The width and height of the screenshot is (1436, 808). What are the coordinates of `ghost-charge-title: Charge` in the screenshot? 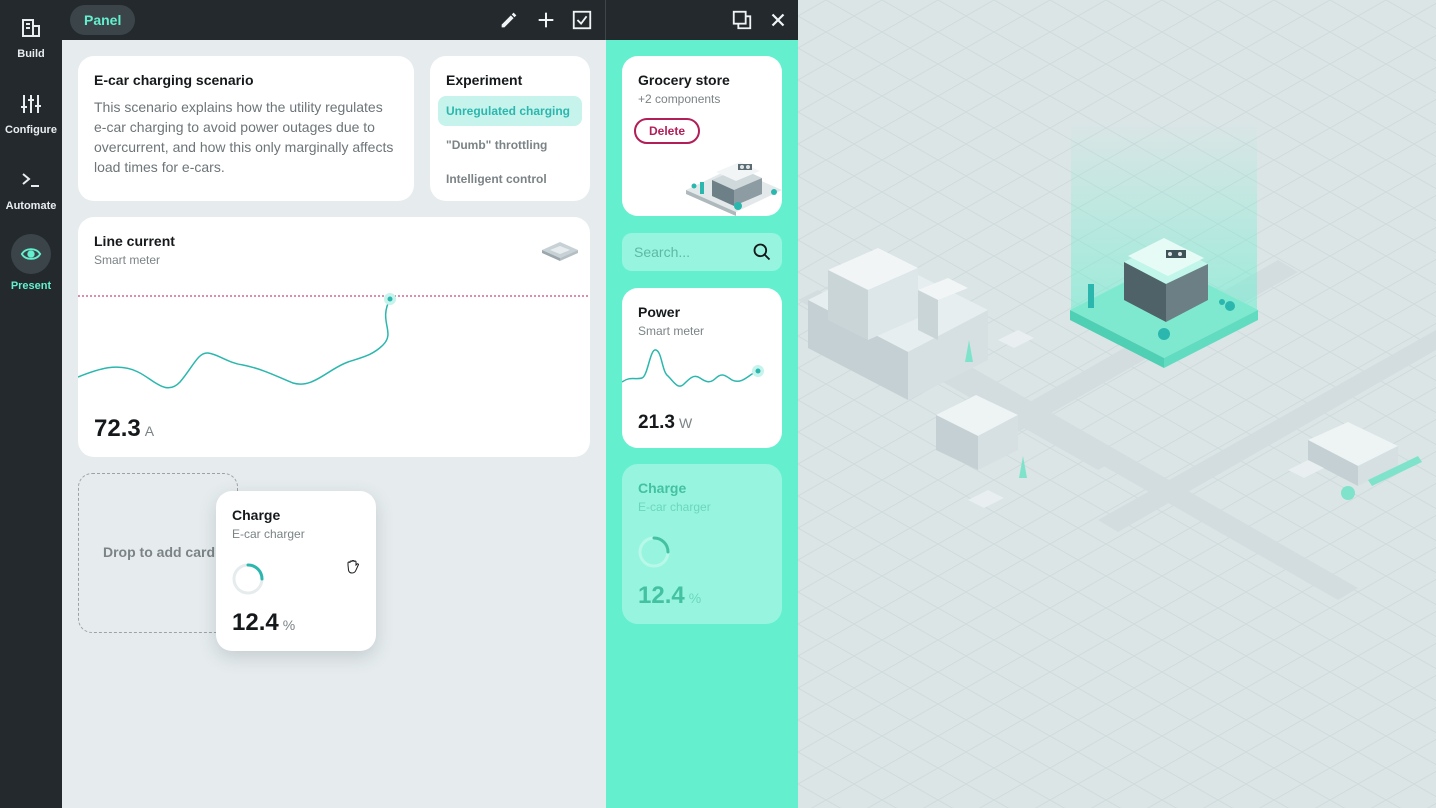 It's located at (662, 488).